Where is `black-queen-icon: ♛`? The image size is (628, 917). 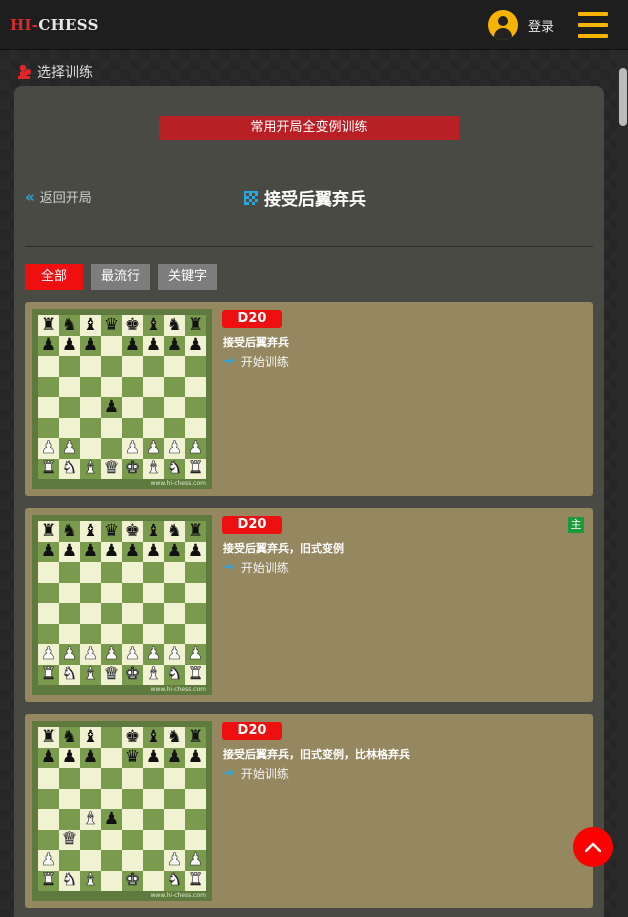 black-queen-icon: ♛ is located at coordinates (111, 324).